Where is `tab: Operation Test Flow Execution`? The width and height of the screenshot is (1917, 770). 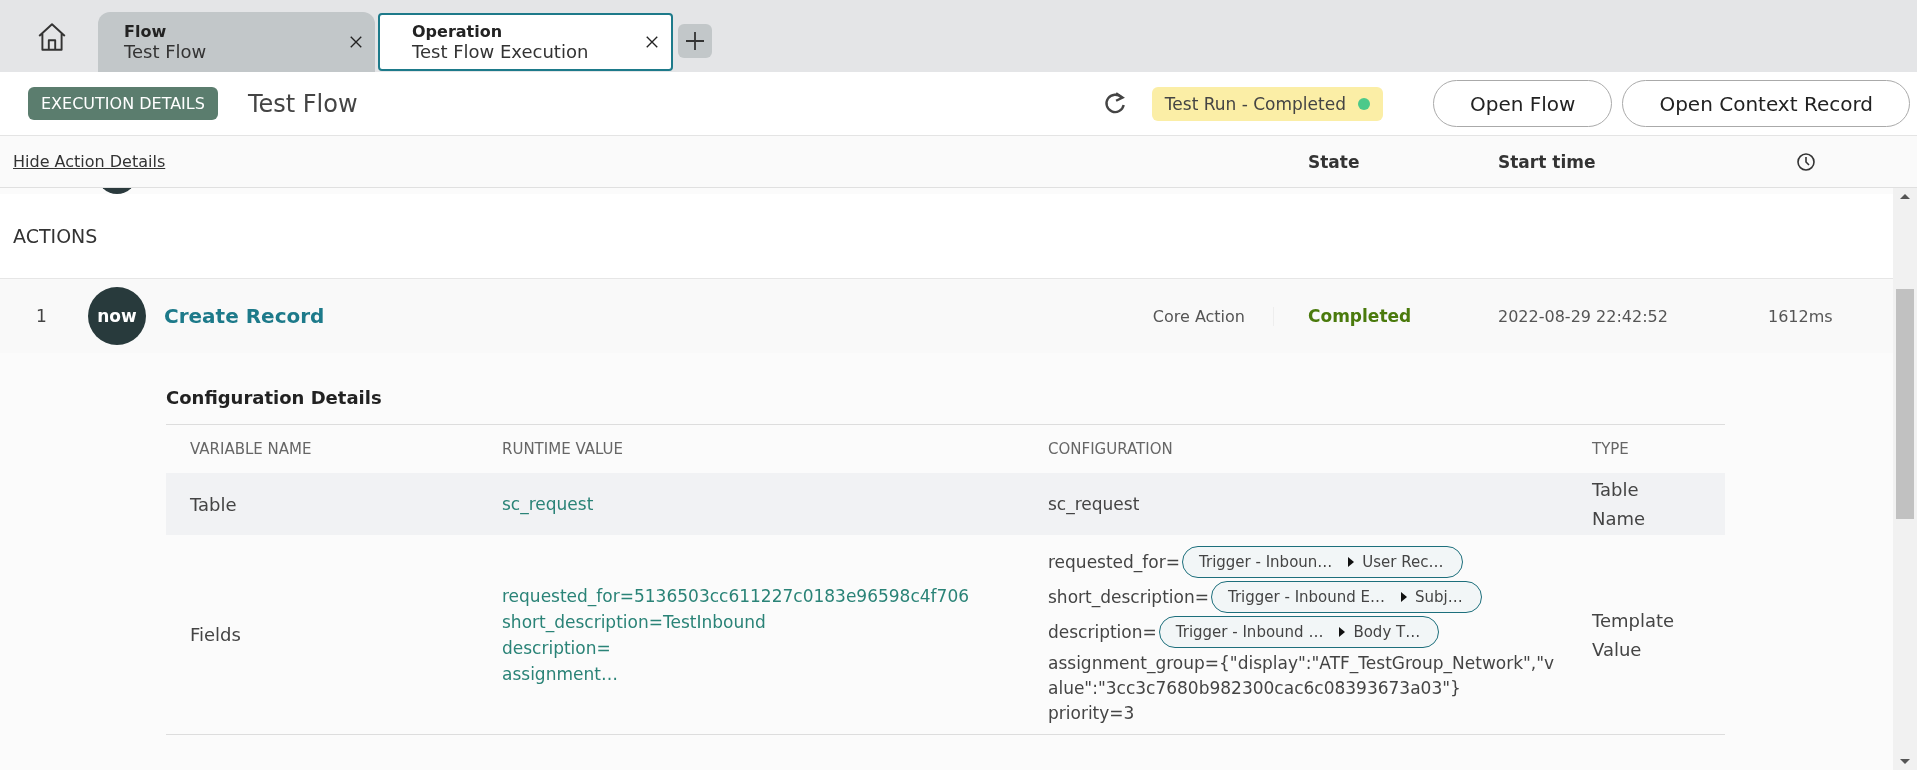 tab: Operation Test Flow Execution is located at coordinates (525, 42).